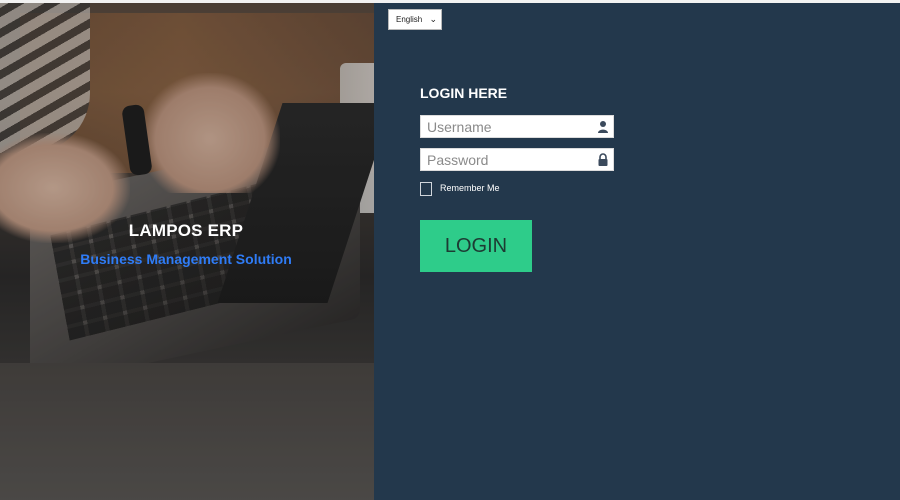  Describe the element at coordinates (186, 230) in the screenshot. I see `brand-title: LAMPOS ERP` at that location.